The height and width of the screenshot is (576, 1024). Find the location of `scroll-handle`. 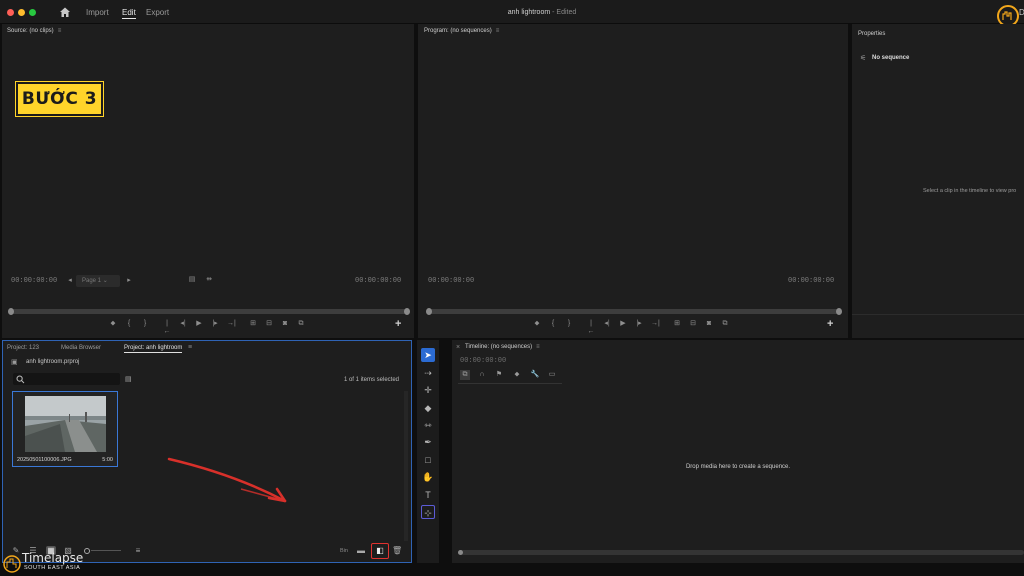

scroll-handle is located at coordinates (460, 552).